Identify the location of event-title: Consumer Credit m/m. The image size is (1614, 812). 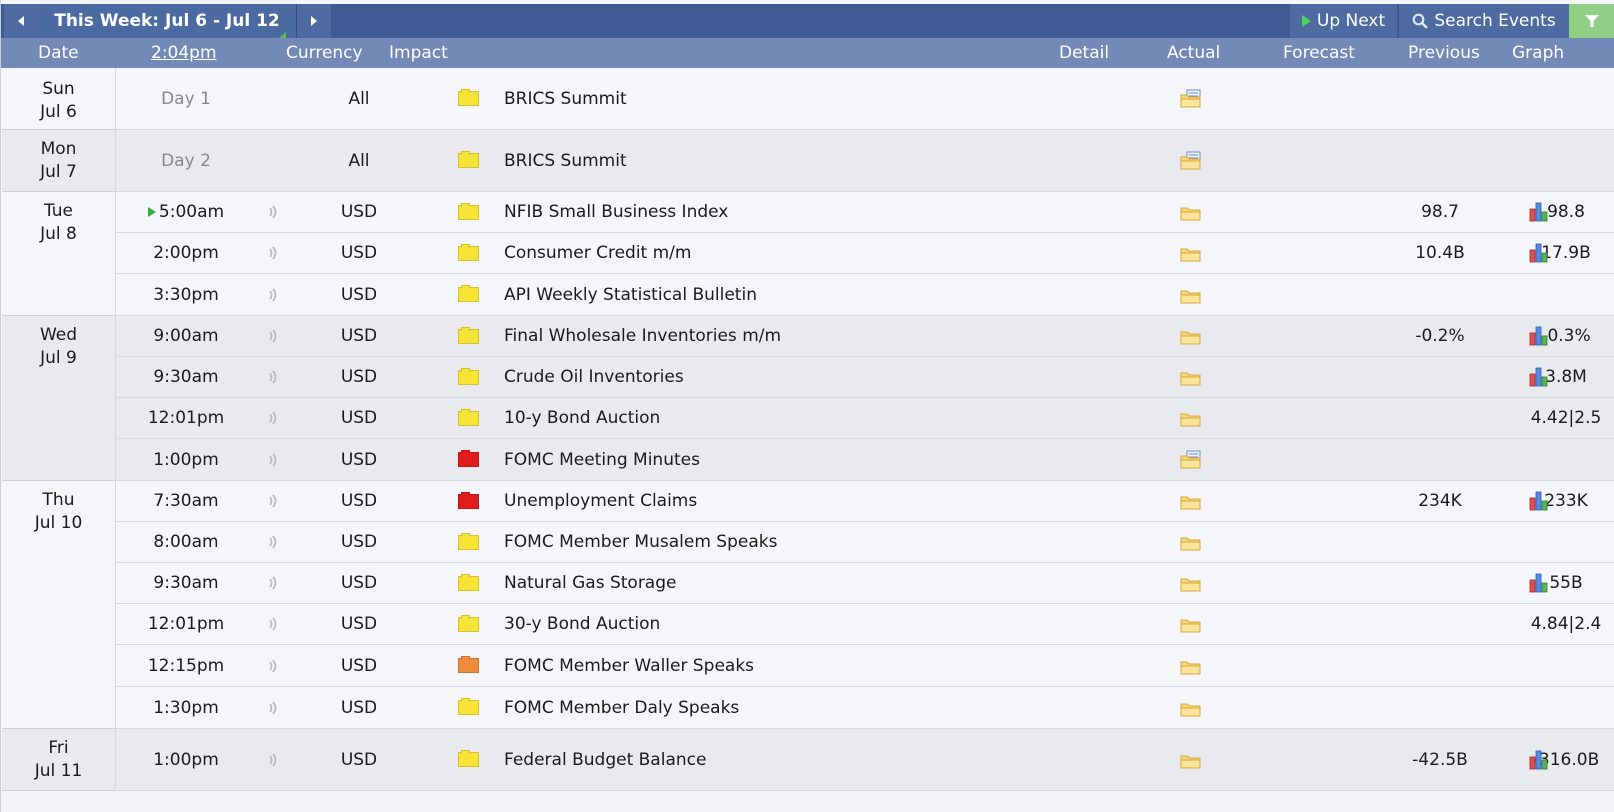
(784, 253).